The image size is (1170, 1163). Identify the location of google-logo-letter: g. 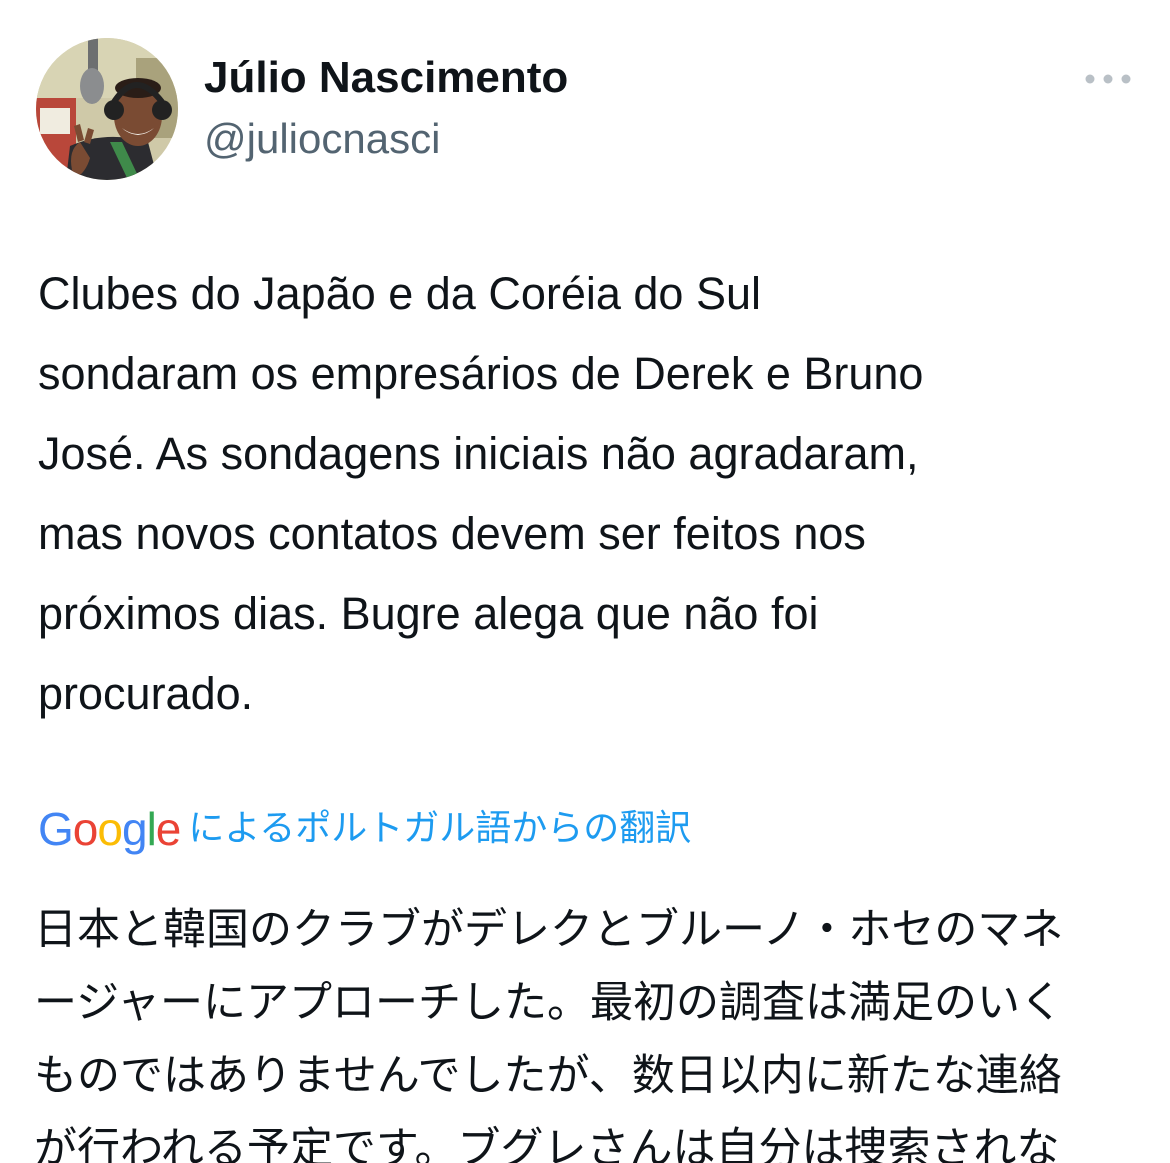
(134, 829).